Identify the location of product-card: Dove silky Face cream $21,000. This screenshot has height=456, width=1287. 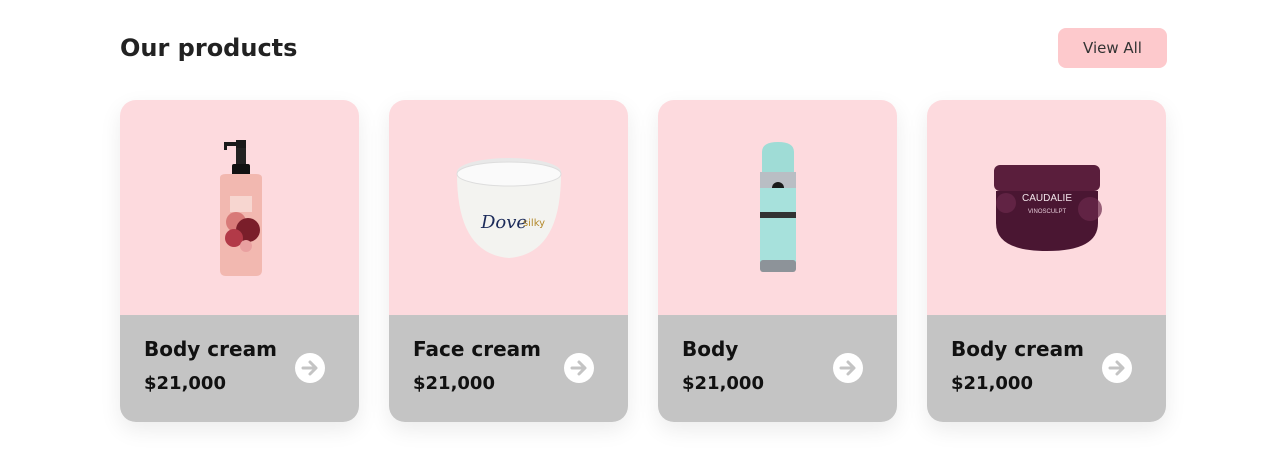
(508, 261).